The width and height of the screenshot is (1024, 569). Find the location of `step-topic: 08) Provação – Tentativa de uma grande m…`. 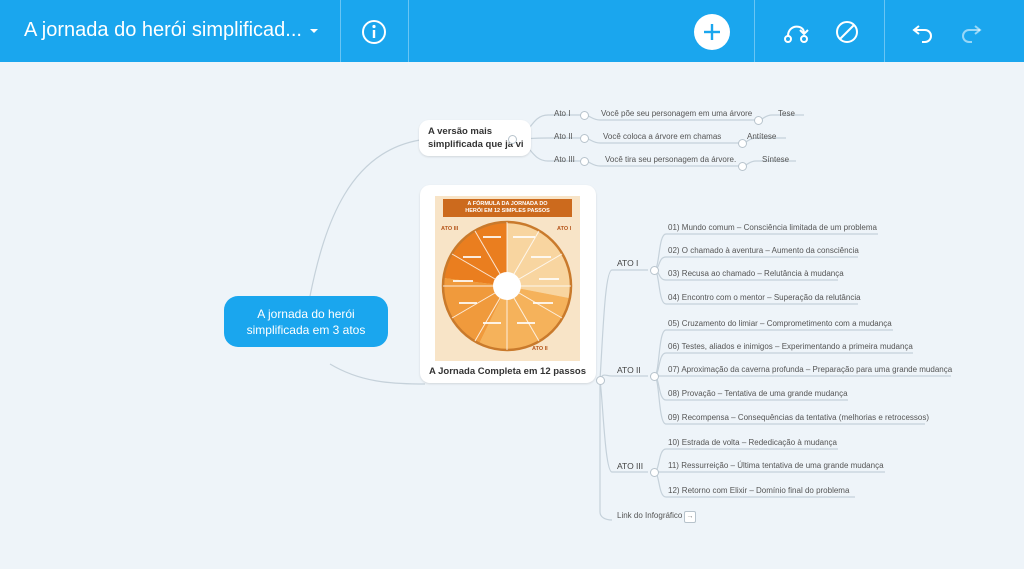

step-topic: 08) Provação – Tentativa de uma grande m… is located at coordinates (758, 394).